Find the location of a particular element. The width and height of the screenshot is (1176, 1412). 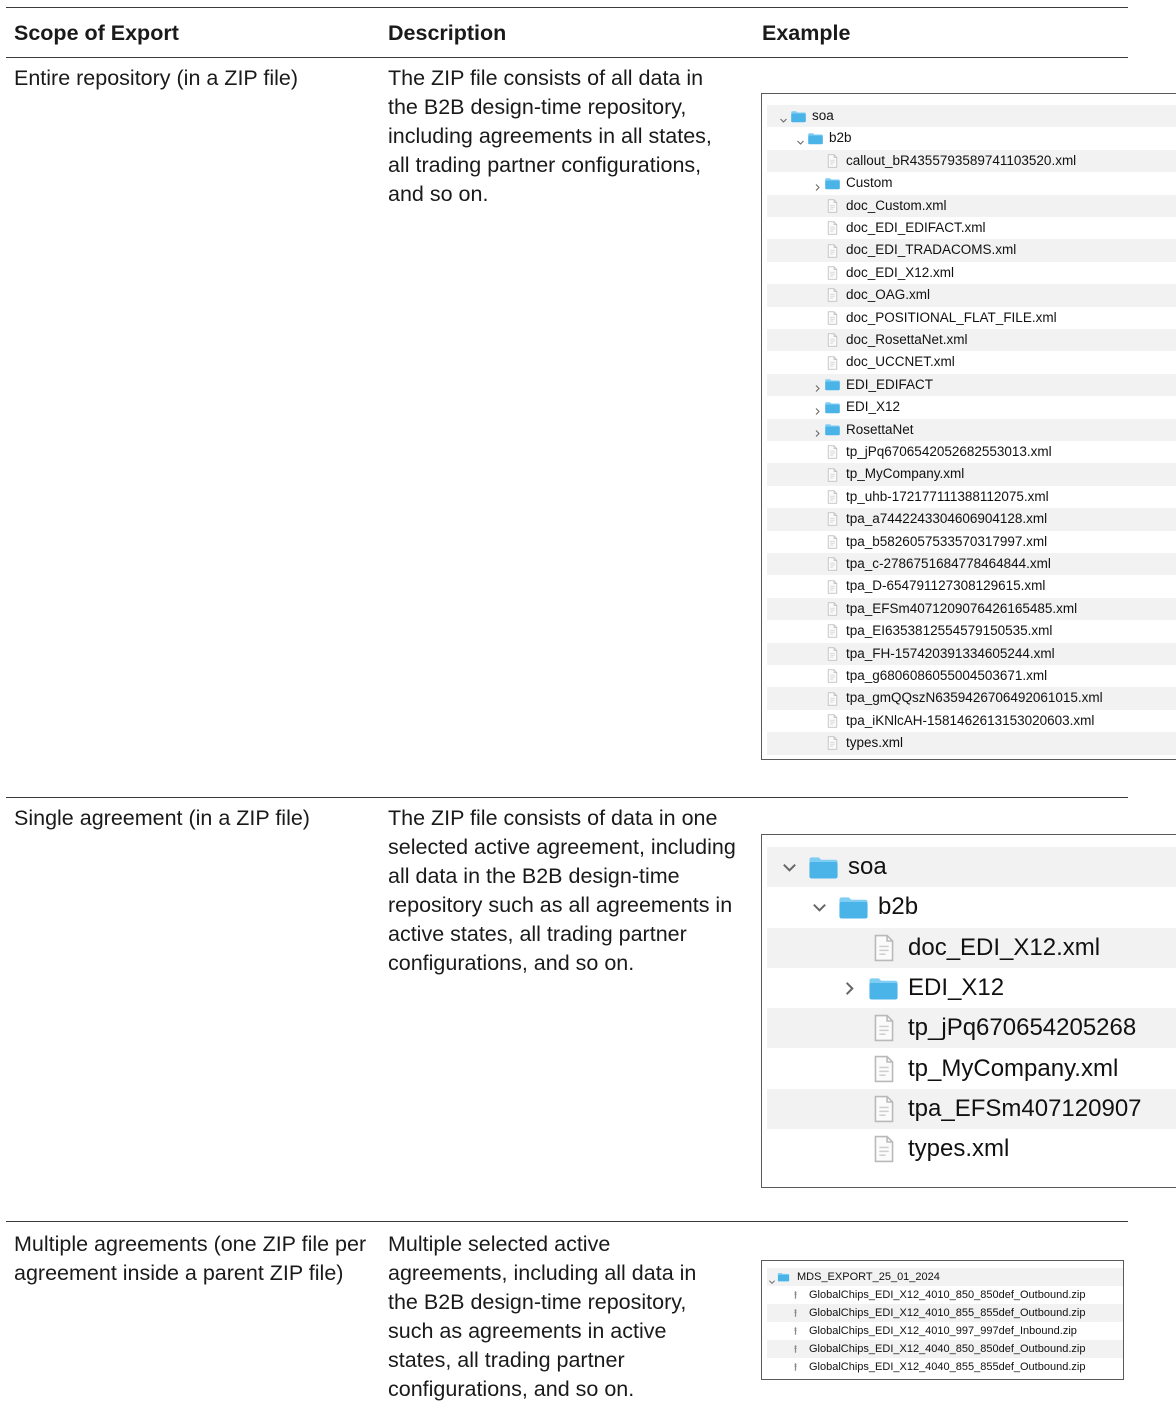

item-label: tp_jPq6706542052682553013.xml is located at coordinates (949, 451).